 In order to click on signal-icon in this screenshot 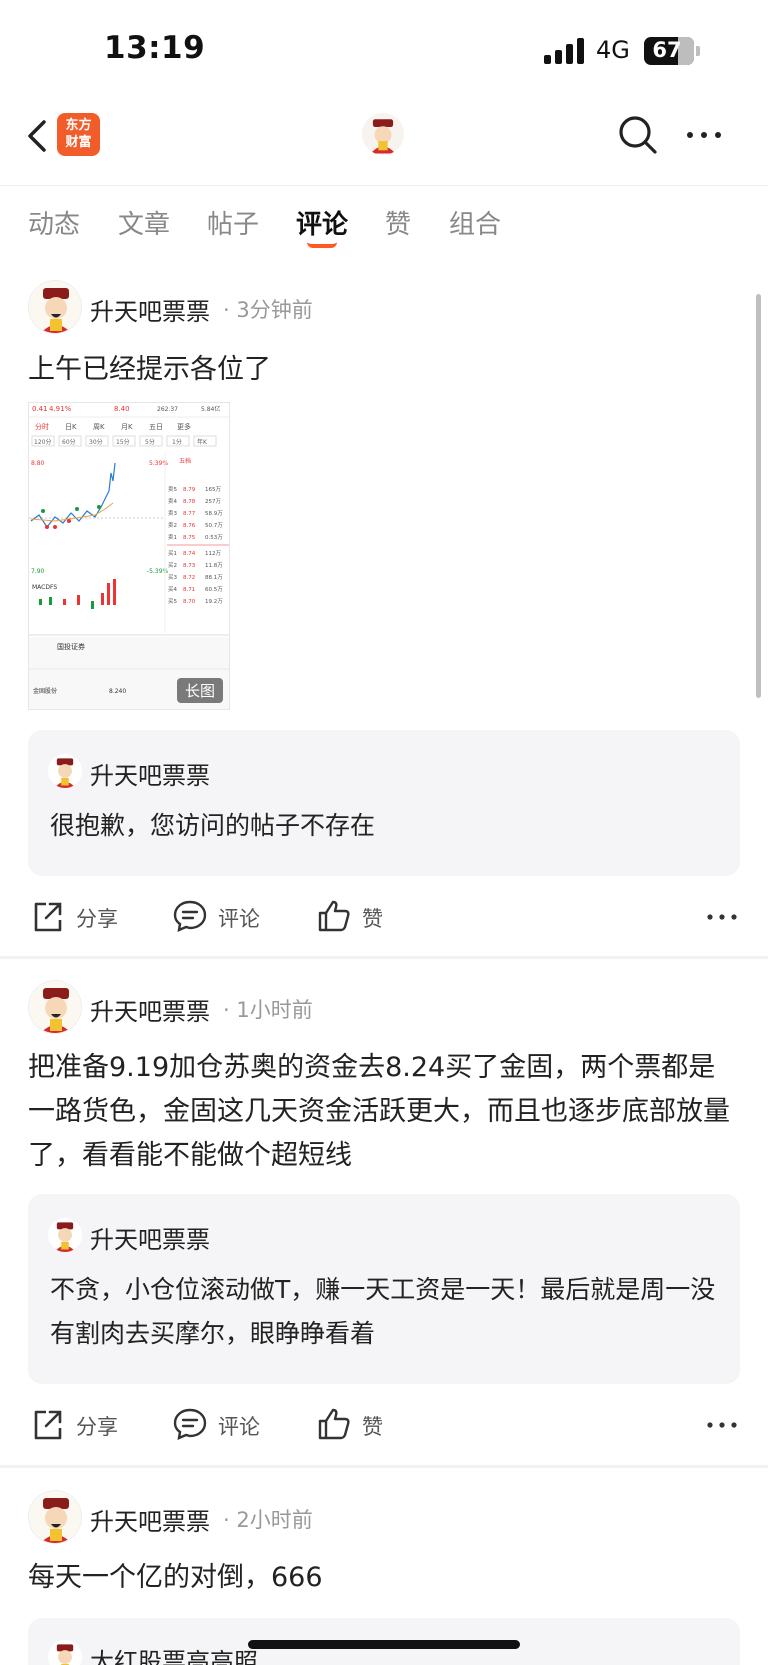, I will do `click(565, 51)`.